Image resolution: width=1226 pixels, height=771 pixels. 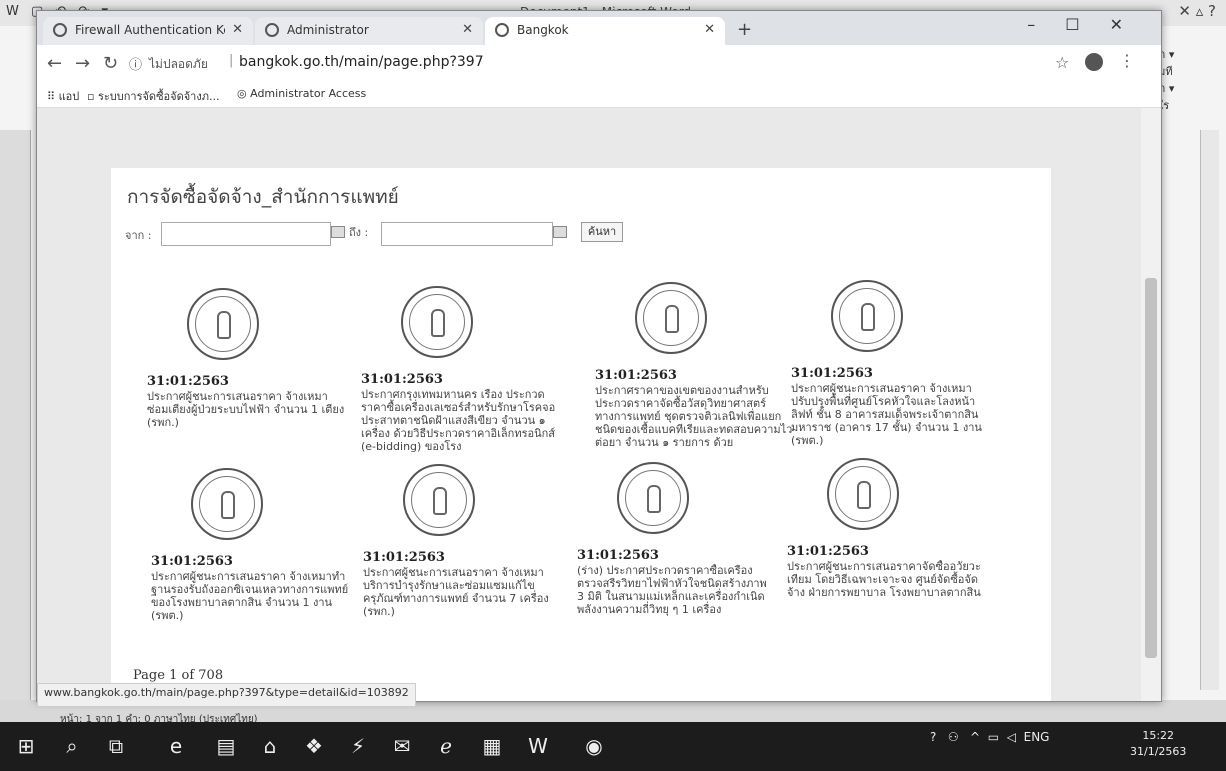 What do you see at coordinates (1090, 24) in the screenshot?
I see `window-controls: –☐✕` at bounding box center [1090, 24].